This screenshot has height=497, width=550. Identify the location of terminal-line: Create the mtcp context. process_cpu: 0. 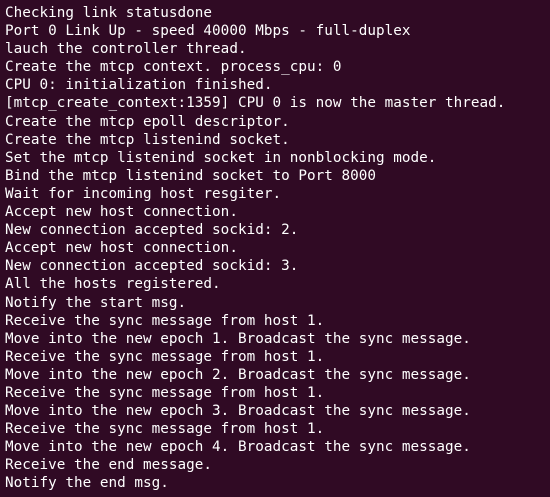
(173, 67).